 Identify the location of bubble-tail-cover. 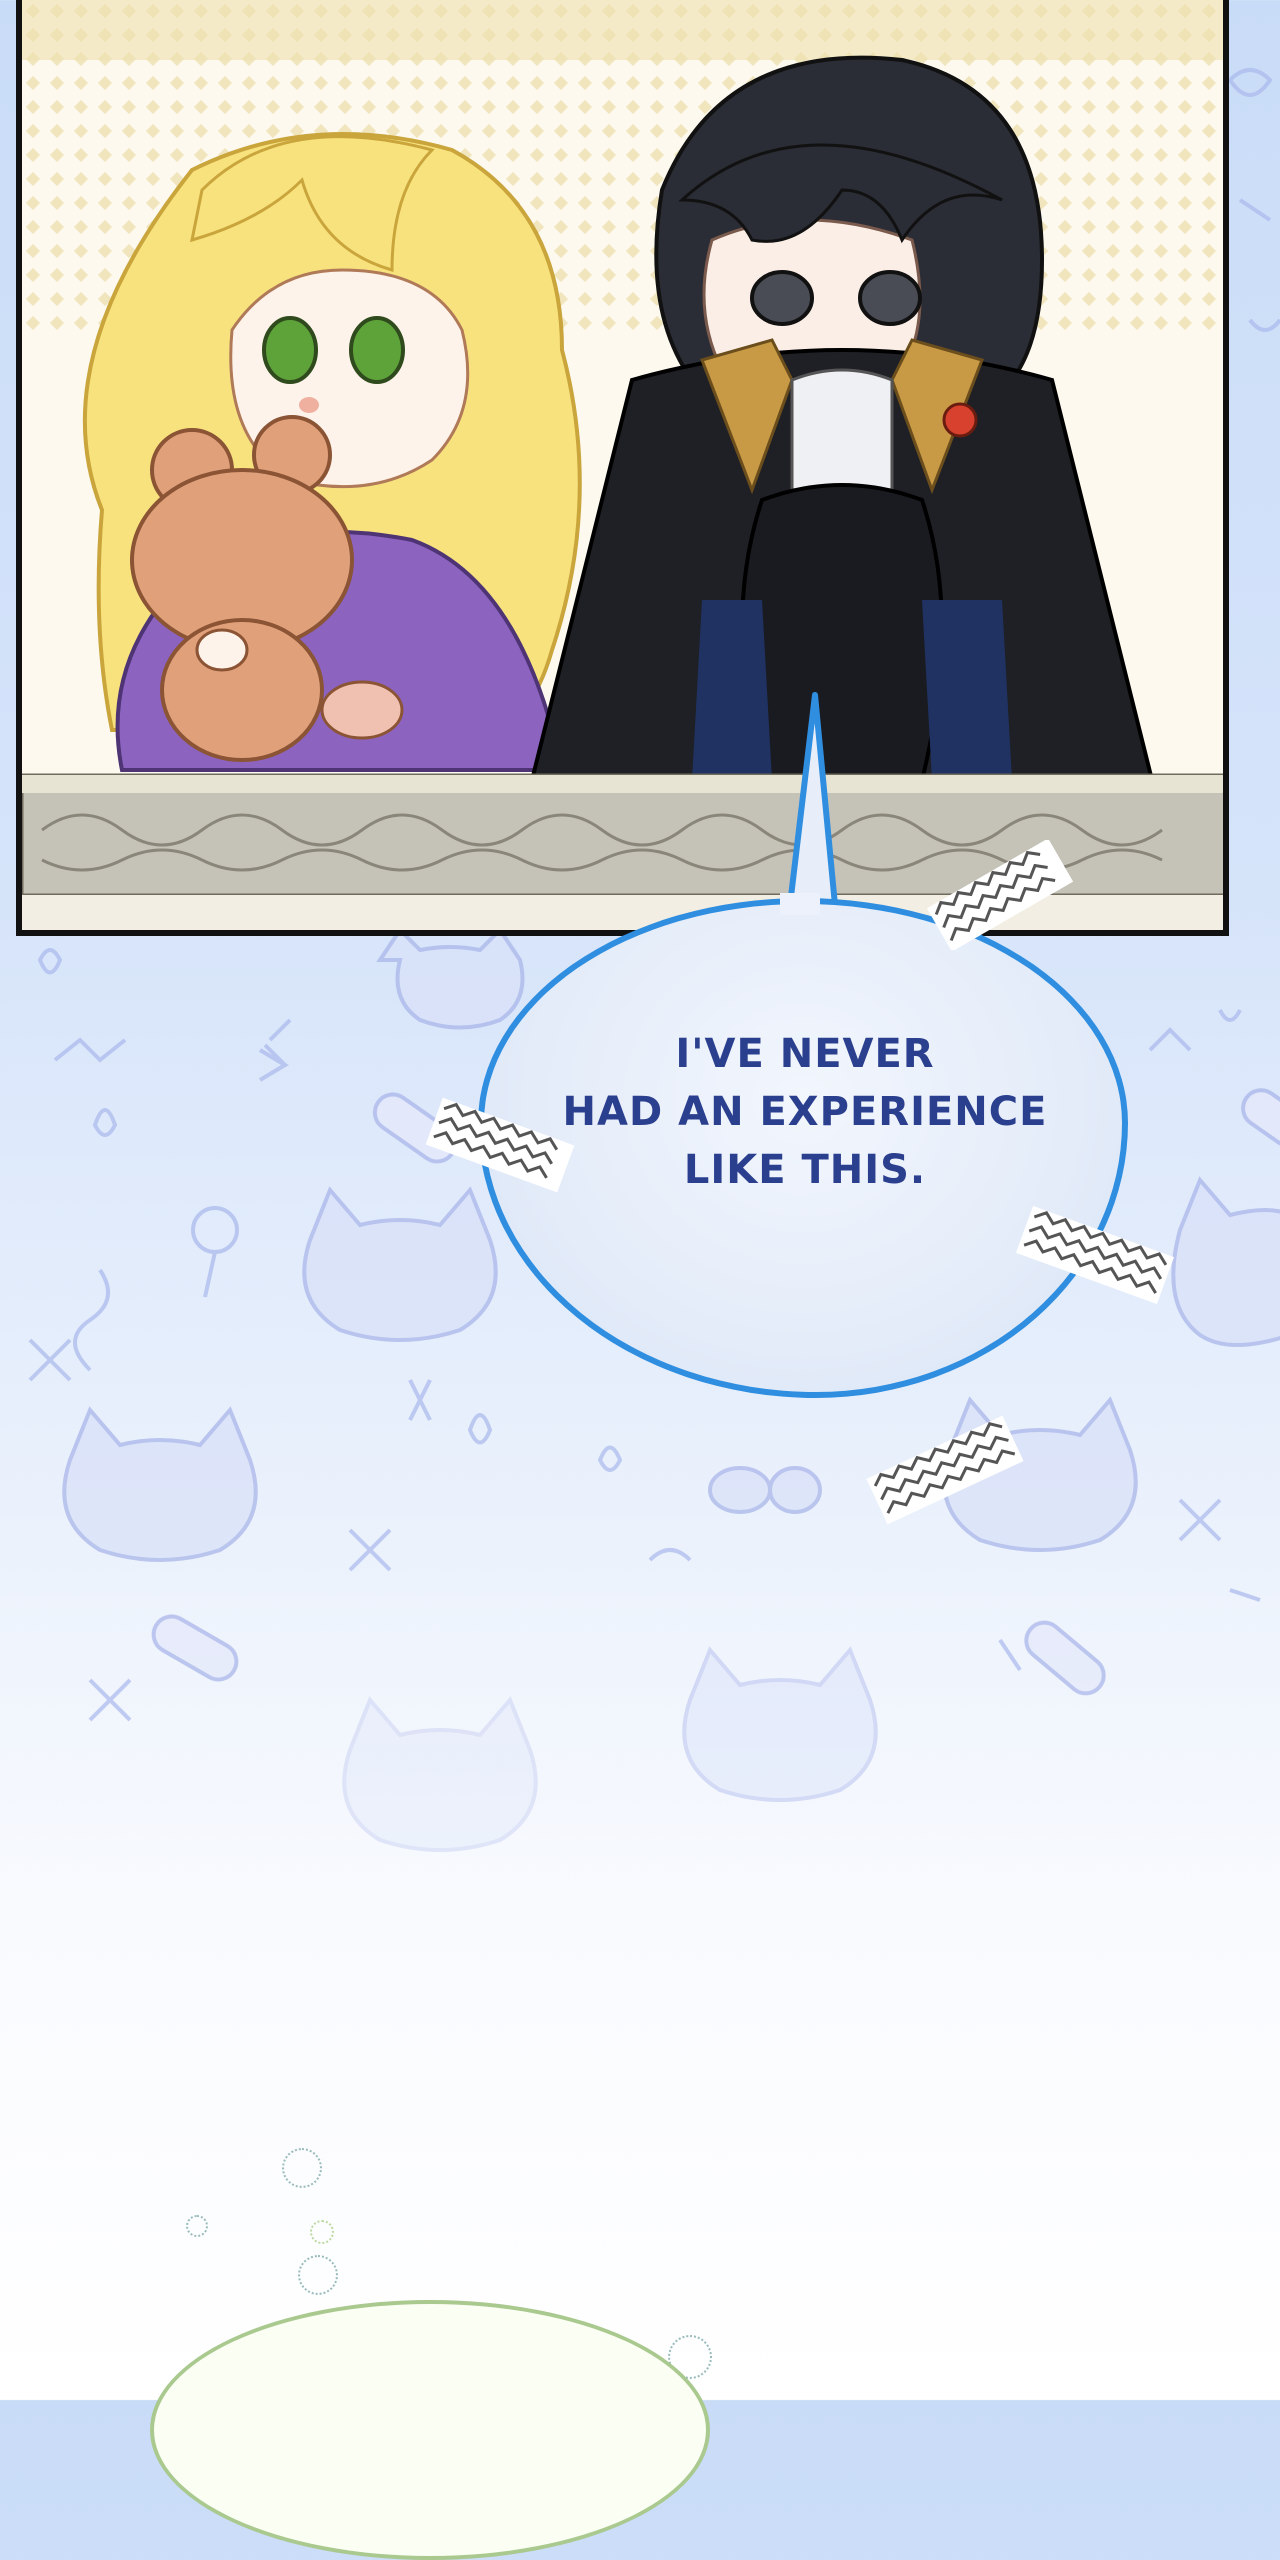
(800, 904).